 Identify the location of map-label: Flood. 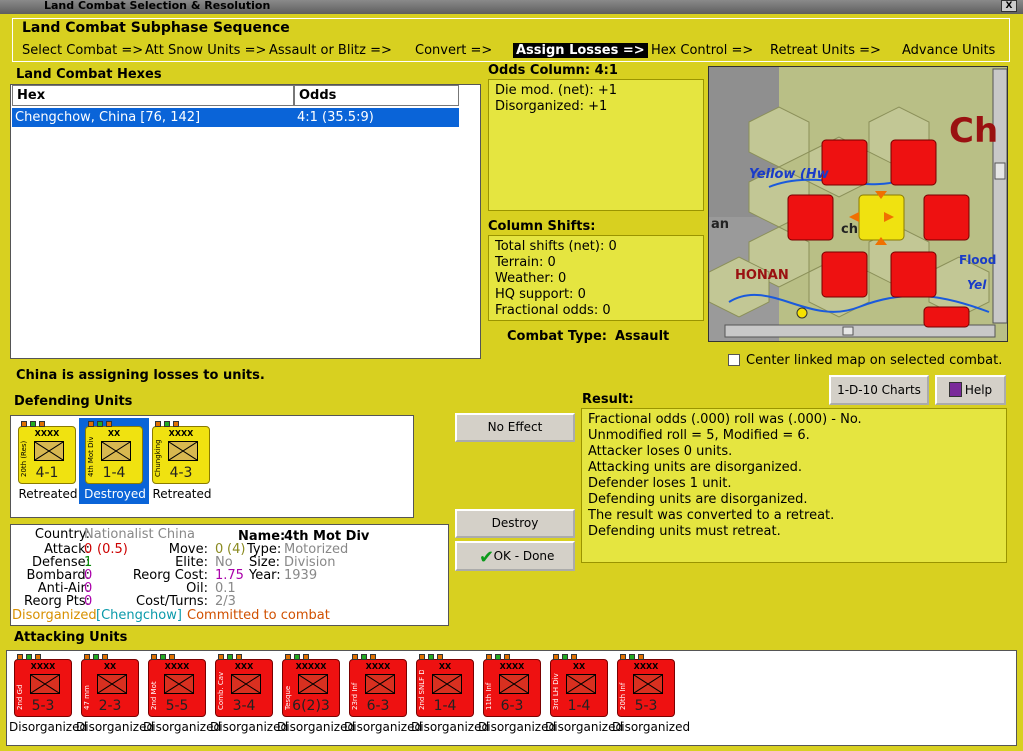
(978, 260).